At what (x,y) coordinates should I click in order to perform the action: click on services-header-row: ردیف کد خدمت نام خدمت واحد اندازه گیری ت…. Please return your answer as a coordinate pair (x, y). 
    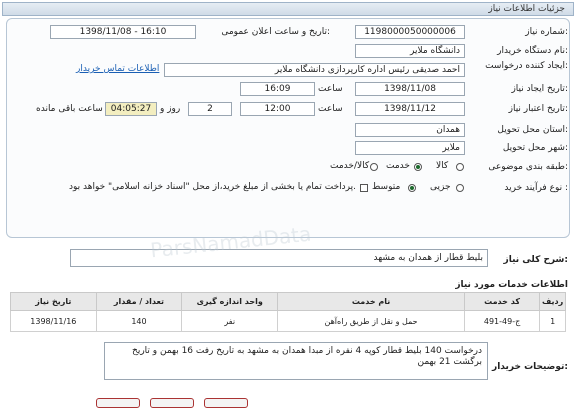
    Looking at the image, I should click on (288, 301).